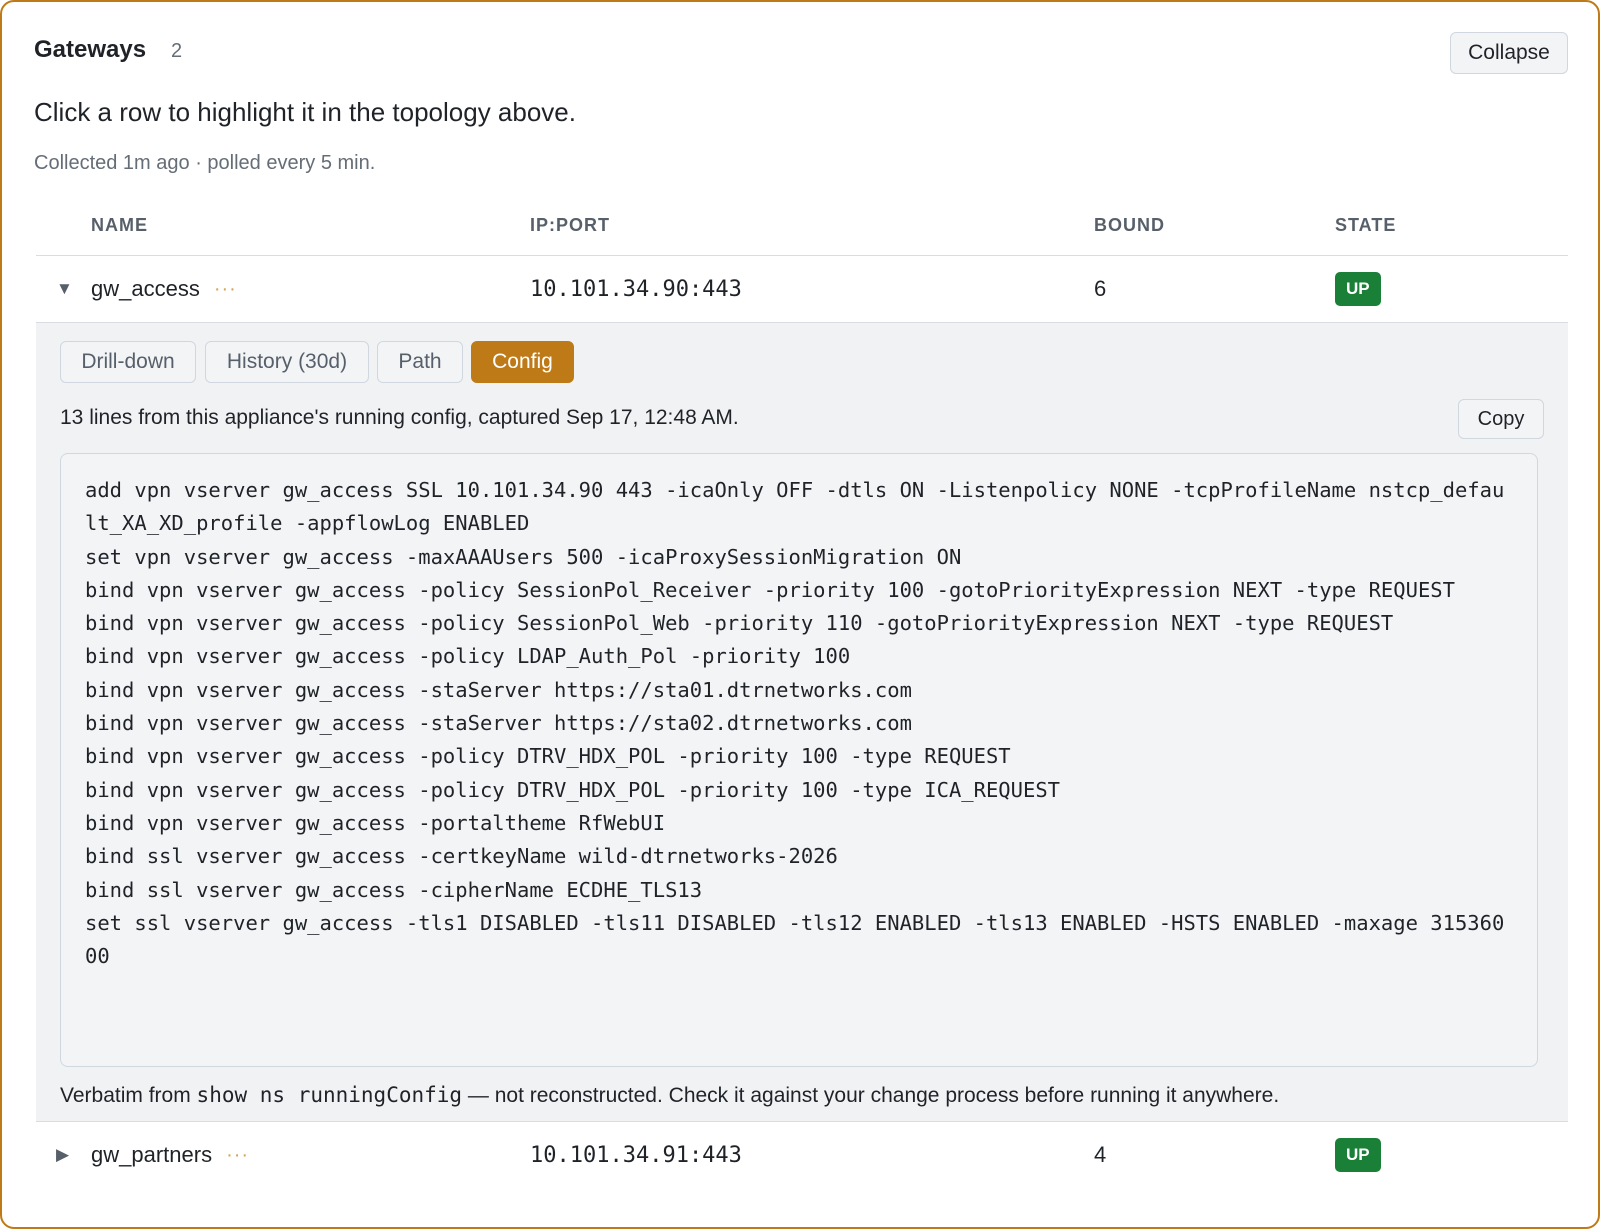 This screenshot has width=1600, height=1229. What do you see at coordinates (152, 1154) in the screenshot?
I see `gateway-name: gw_partners` at bounding box center [152, 1154].